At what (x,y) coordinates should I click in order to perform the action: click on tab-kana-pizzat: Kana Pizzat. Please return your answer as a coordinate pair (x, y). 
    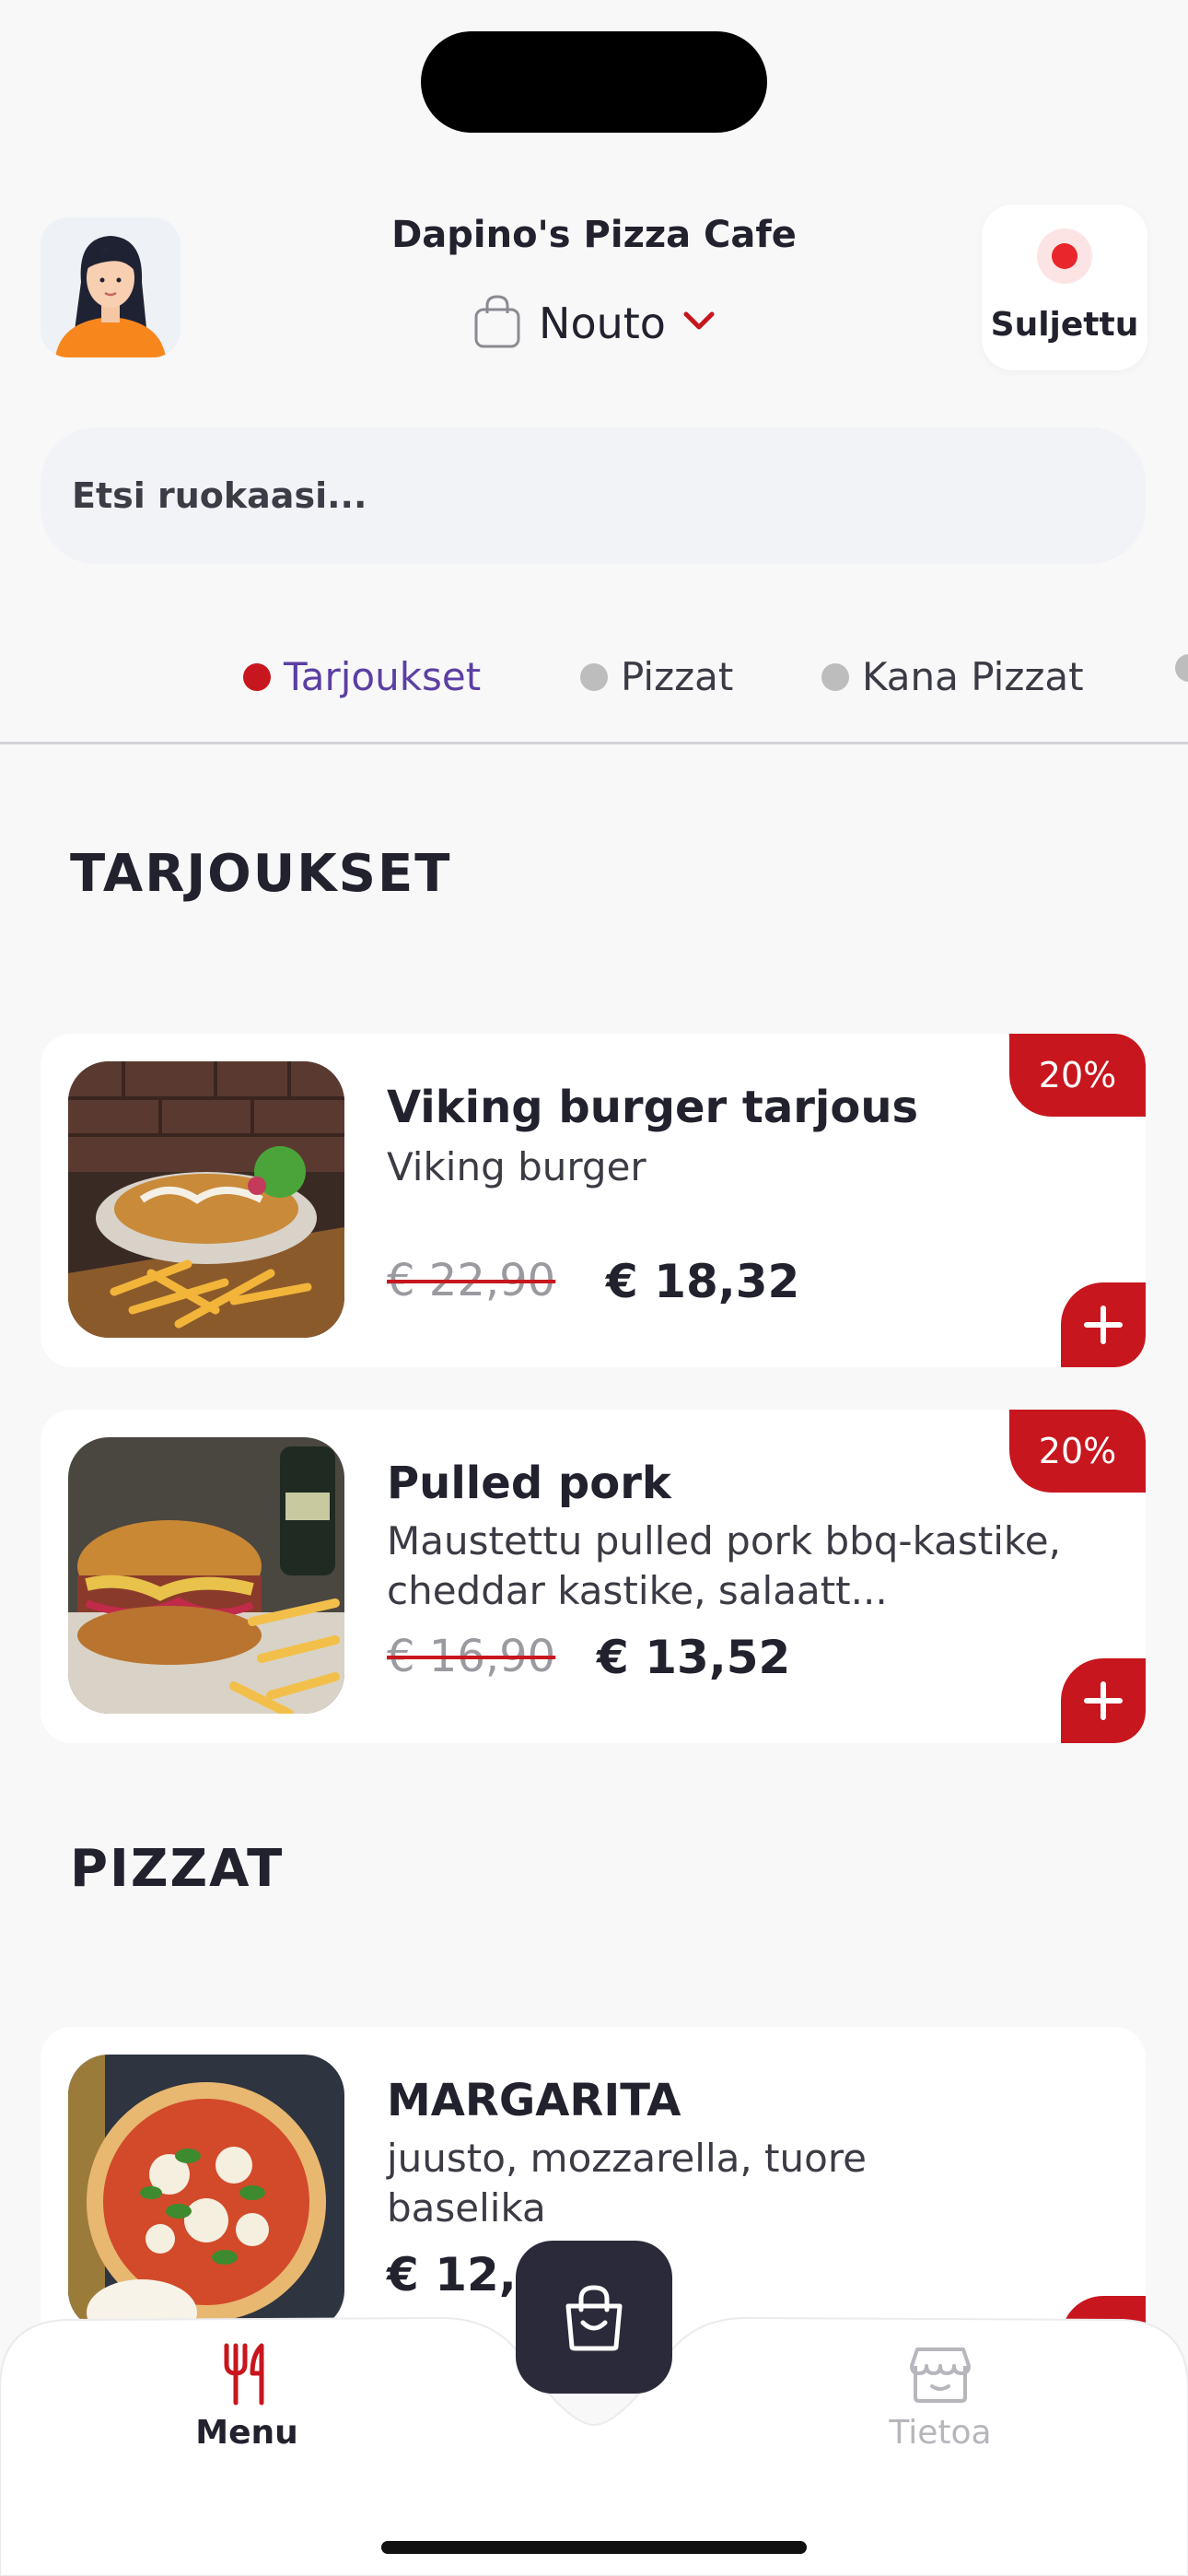
    Looking at the image, I should click on (952, 676).